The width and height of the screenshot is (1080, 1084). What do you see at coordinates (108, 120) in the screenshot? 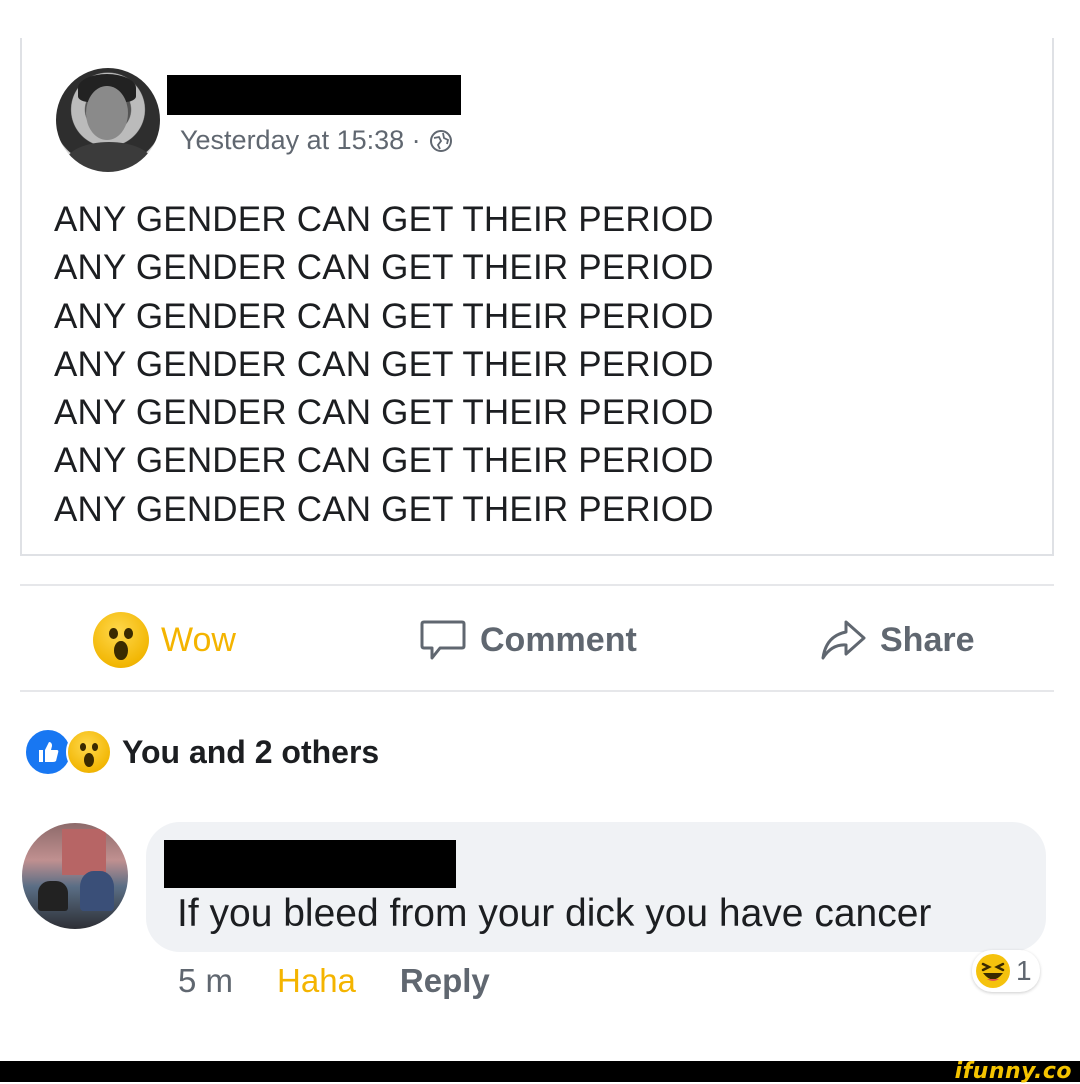
I see `poster-avatar` at bounding box center [108, 120].